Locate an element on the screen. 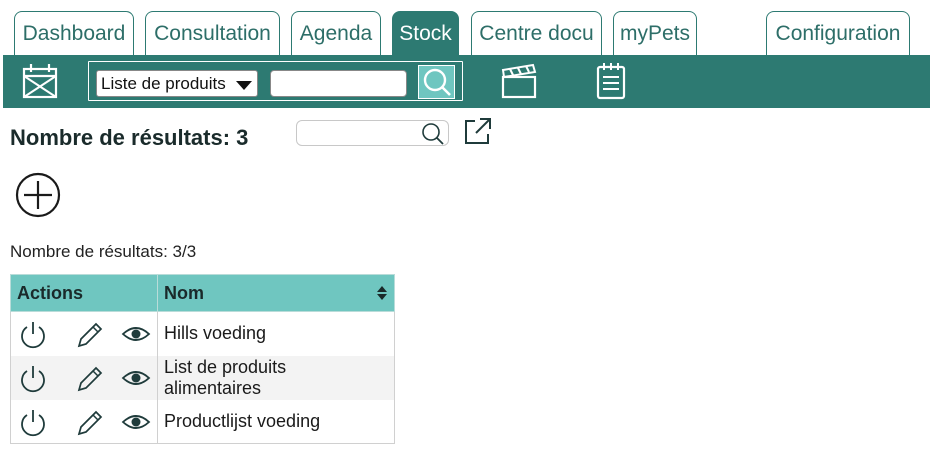 This screenshot has height=451, width=930. tab-centre-docu: Centre docu is located at coordinates (536, 33).